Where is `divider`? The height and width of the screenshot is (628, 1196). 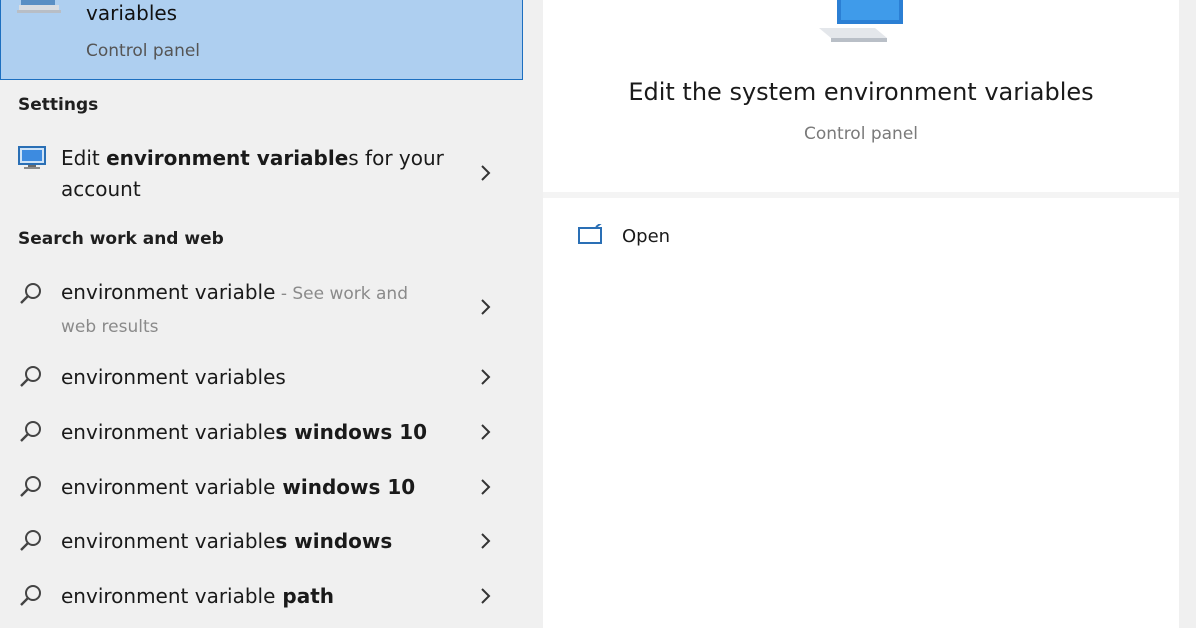 divider is located at coordinates (861, 195).